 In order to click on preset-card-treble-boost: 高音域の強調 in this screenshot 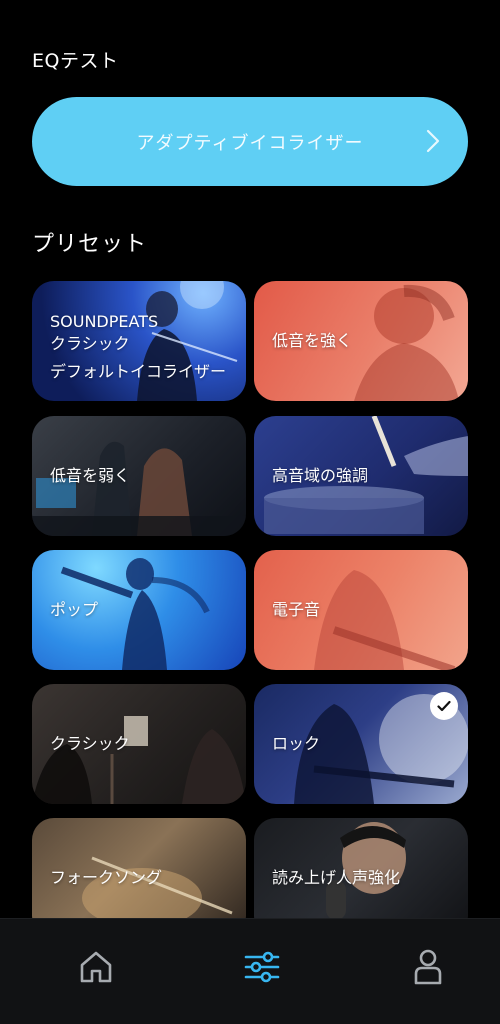, I will do `click(361, 476)`.